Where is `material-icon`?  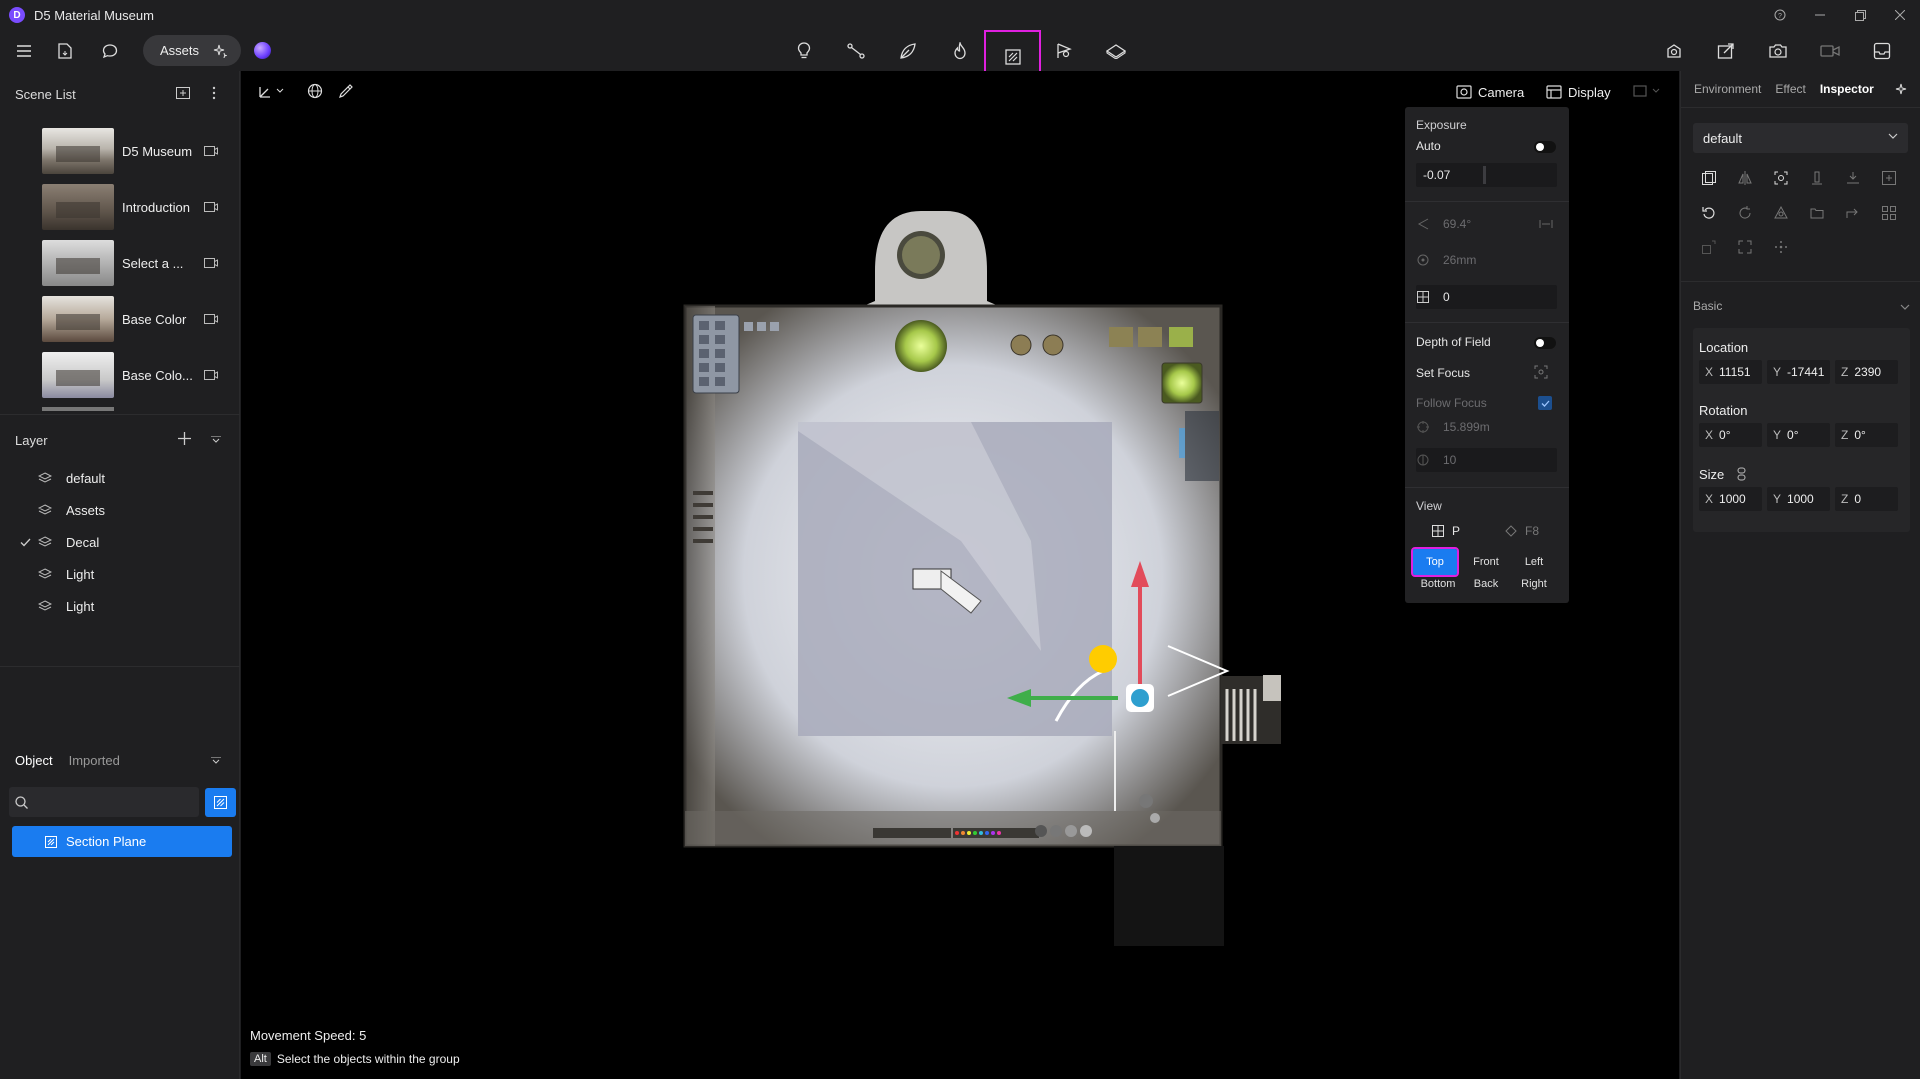
material-icon is located at coordinates (1781, 213).